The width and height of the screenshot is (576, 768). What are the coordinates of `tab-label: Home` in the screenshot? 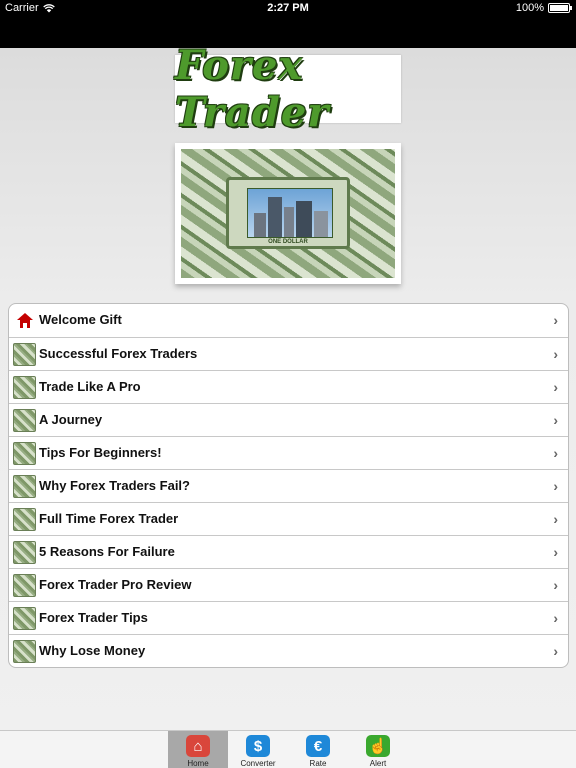 It's located at (198, 763).